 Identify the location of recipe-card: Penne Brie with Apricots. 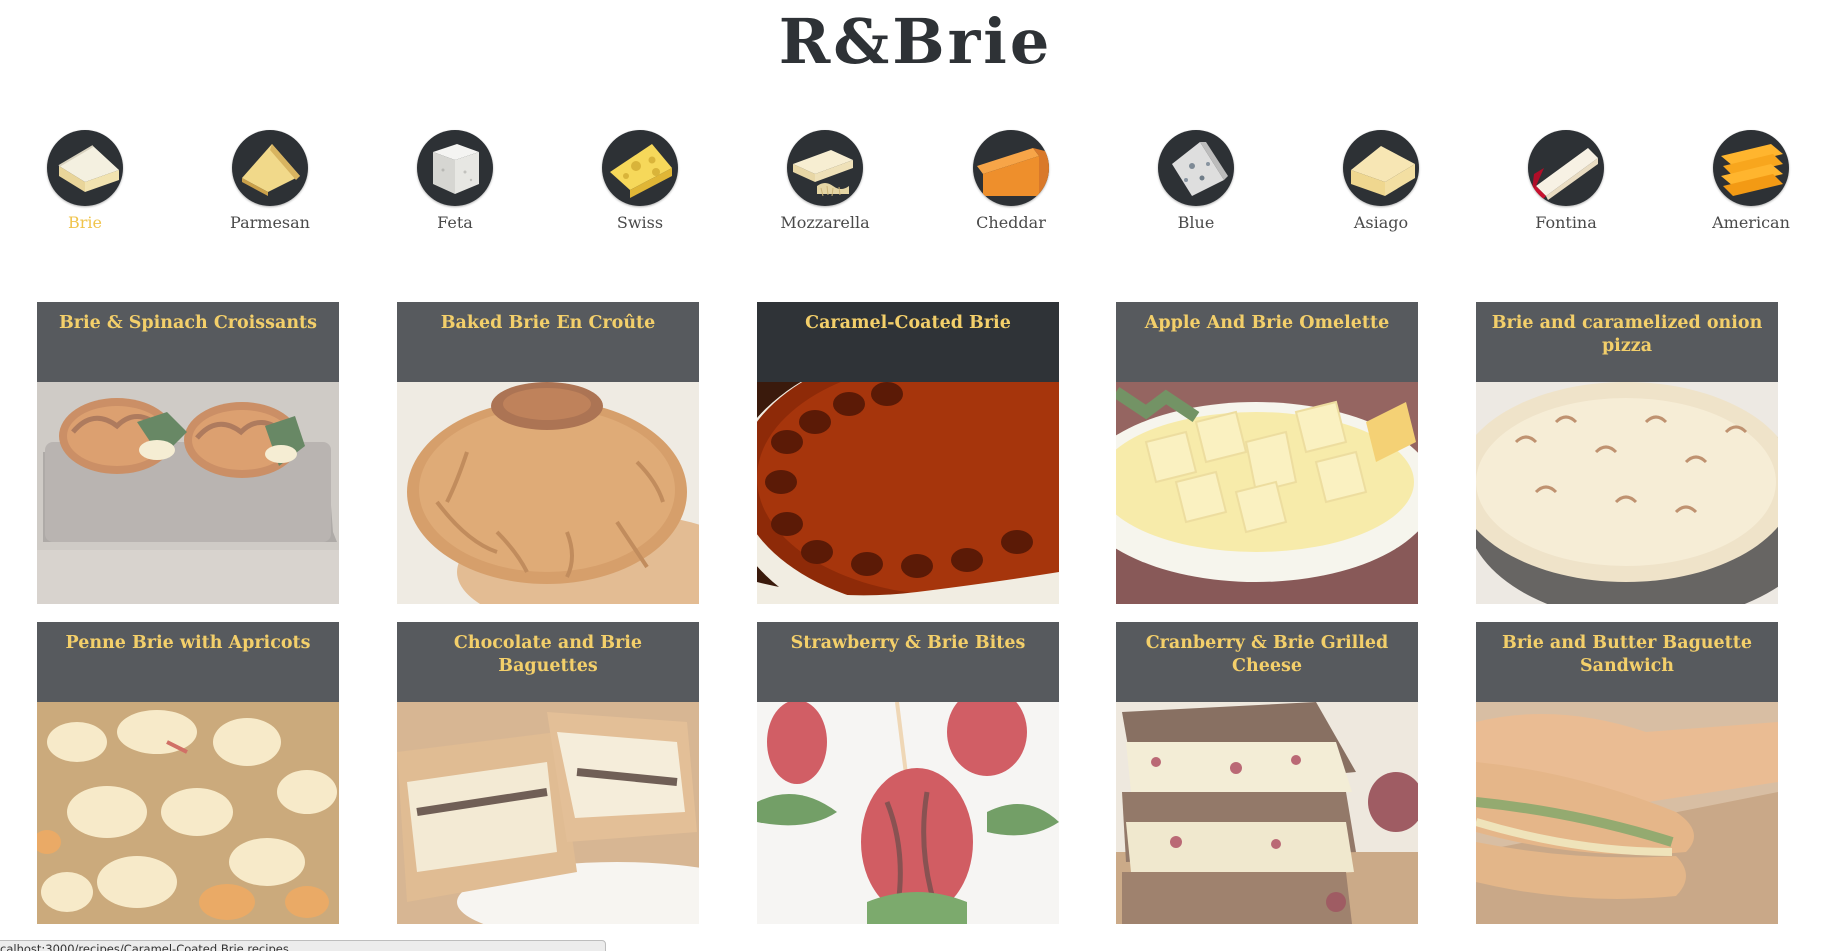
(188, 773).